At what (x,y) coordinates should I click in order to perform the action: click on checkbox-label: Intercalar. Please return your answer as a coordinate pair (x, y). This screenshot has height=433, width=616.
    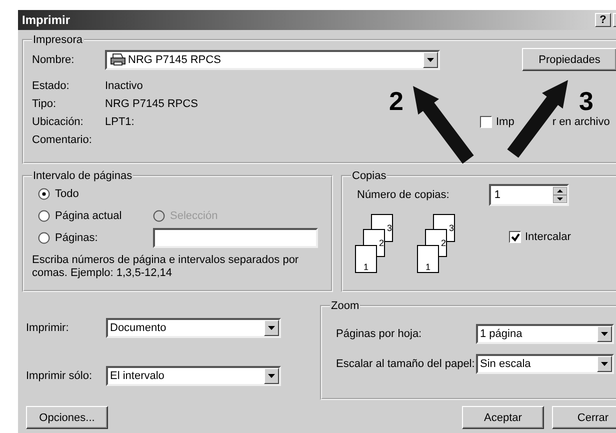
    Looking at the image, I should click on (548, 237).